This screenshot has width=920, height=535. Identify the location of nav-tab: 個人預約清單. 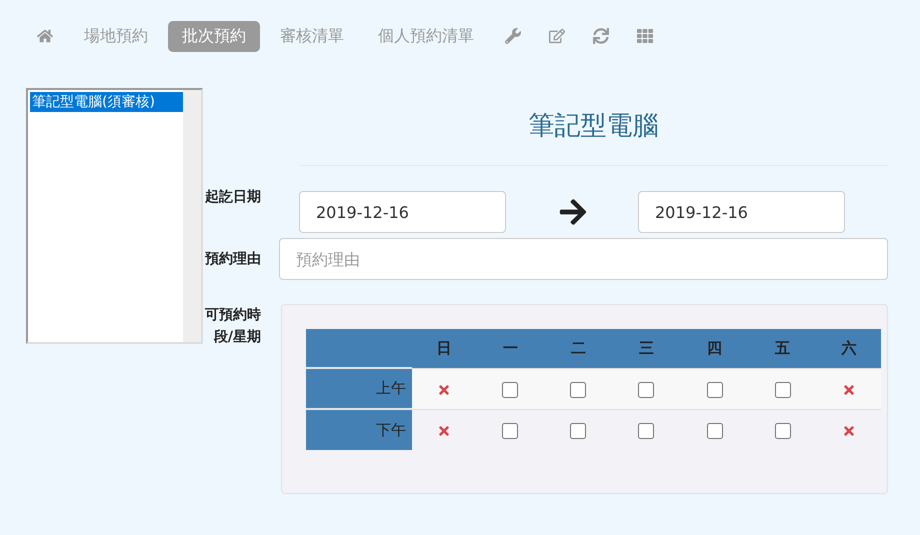
(426, 36).